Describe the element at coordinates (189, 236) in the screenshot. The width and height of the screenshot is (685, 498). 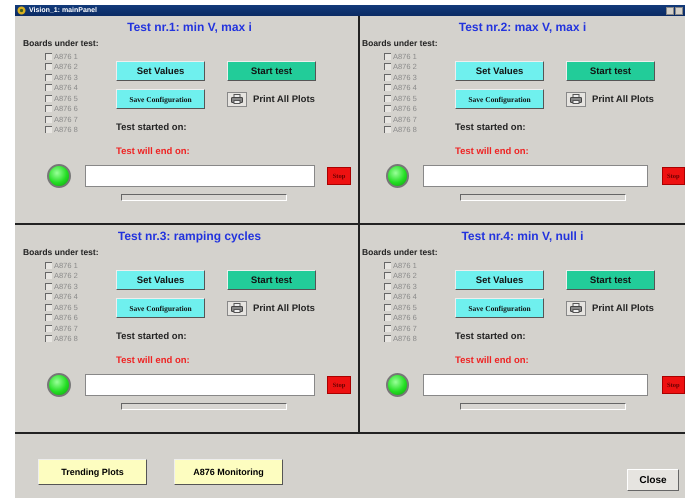
I see `panel-title: Test nr.3: ramping cycles` at that location.